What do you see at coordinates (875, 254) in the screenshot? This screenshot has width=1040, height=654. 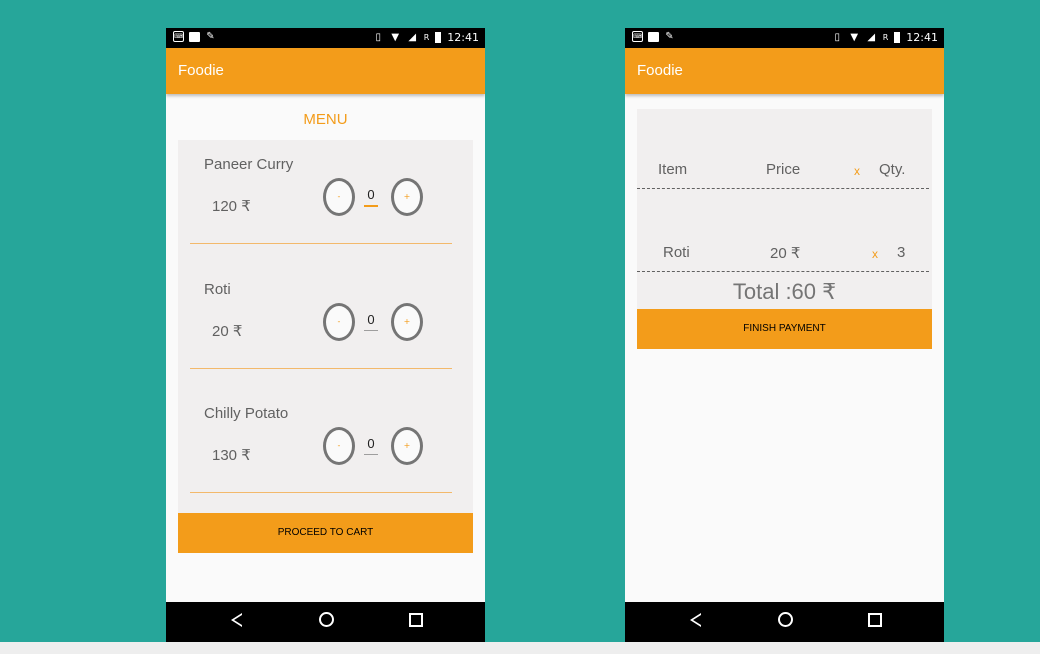 I see `row-times: x` at bounding box center [875, 254].